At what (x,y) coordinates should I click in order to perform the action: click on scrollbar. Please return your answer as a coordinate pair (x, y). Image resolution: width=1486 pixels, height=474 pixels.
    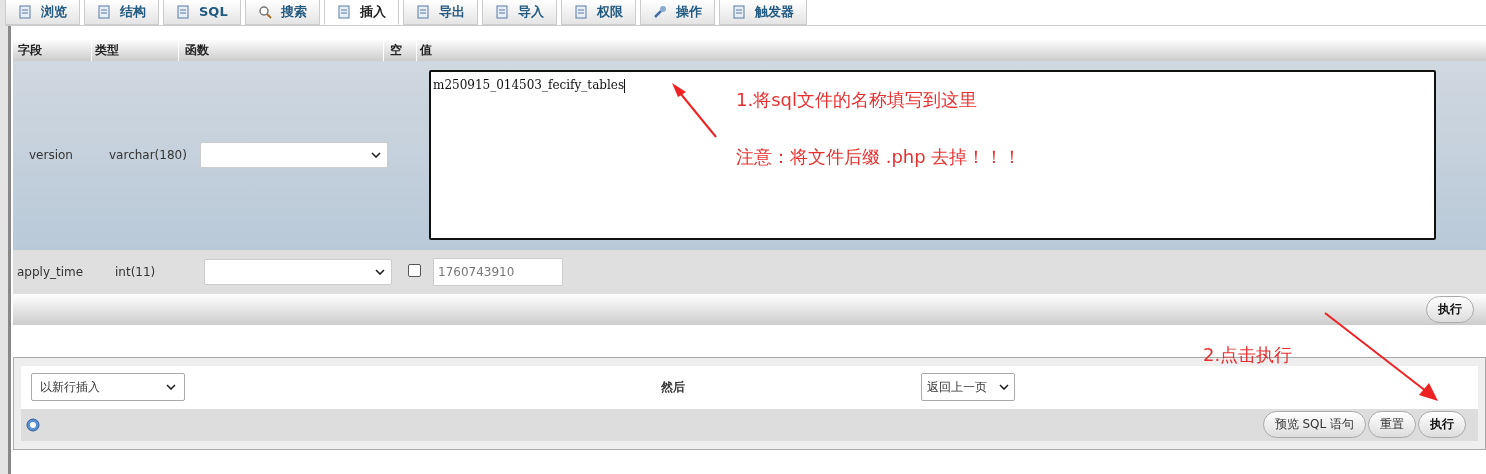
    Looking at the image, I should click on (5, 237).